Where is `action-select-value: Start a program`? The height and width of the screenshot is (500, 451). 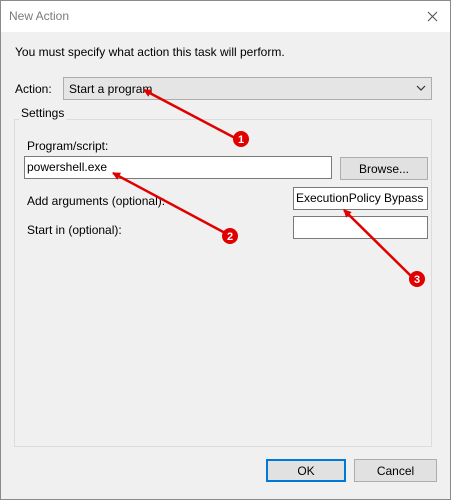
action-select-value: Start a program is located at coordinates (111, 89).